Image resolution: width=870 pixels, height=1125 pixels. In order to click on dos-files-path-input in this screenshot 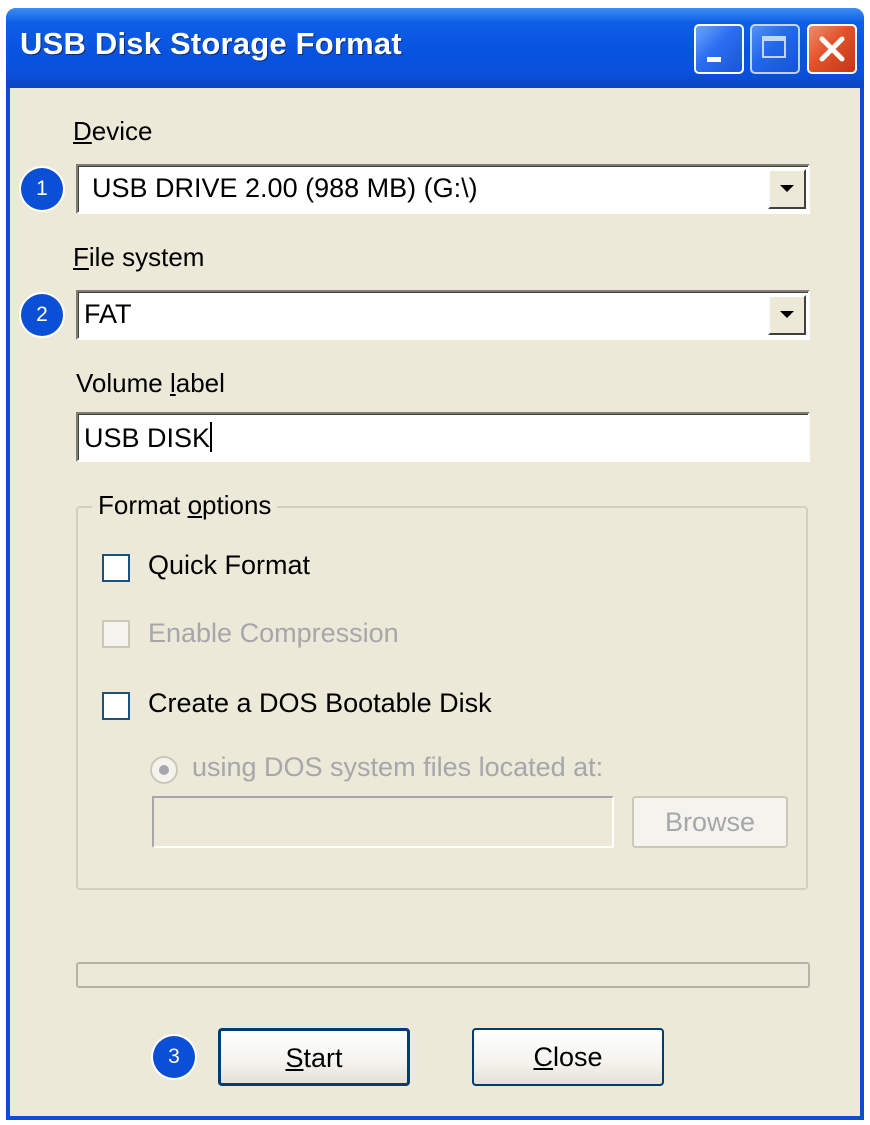, I will do `click(383, 822)`.